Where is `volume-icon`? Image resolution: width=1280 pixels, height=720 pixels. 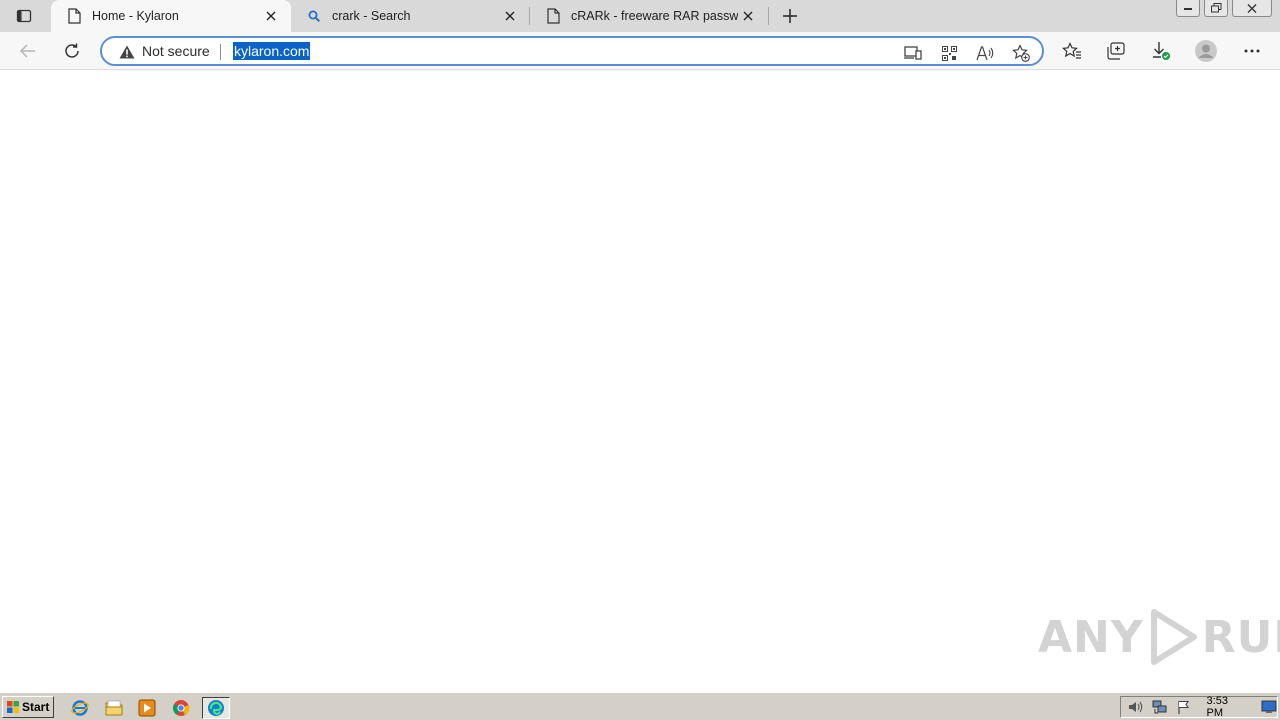
volume-icon is located at coordinates (1135, 707).